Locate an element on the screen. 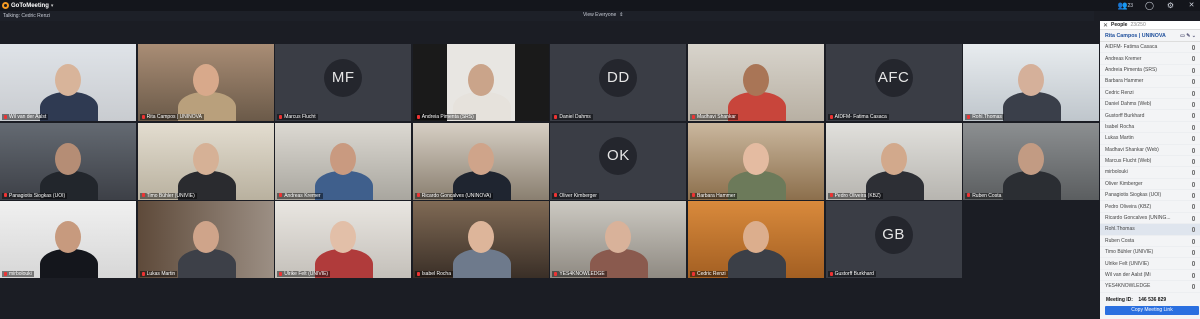 Image resolution: width=1200 pixels, height=319 pixels. view-mode-select: View Everyone ⇕ is located at coordinates (603, 15).